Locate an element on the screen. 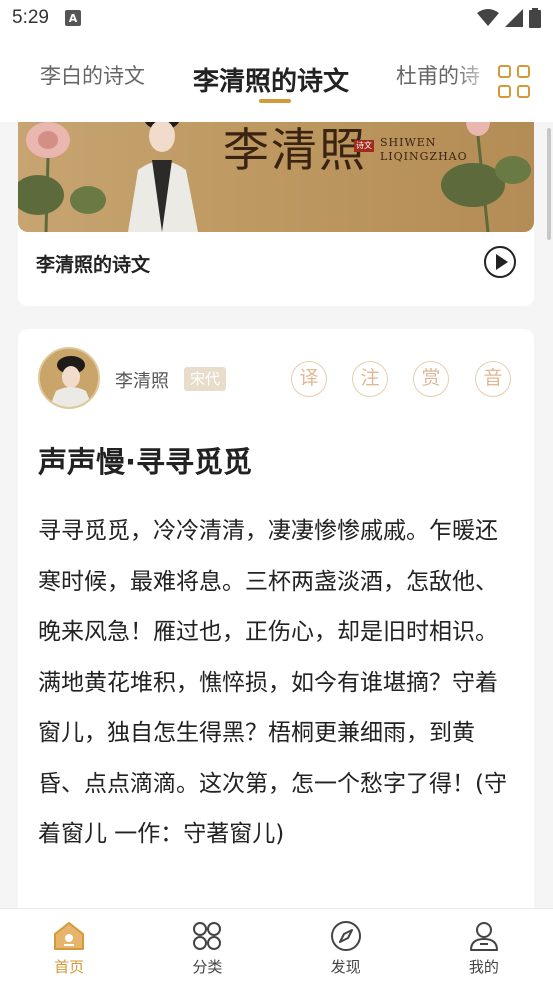 Image resolution: width=553 pixels, height=984 pixels. nav-home-label: 首页 is located at coordinates (69, 967).